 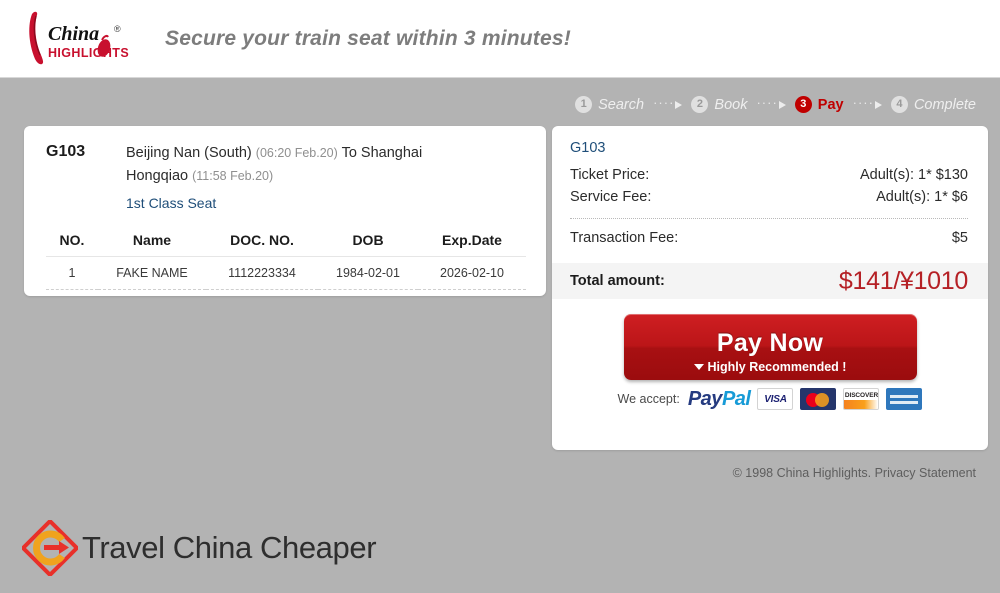 What do you see at coordinates (913, 175) in the screenshot?
I see `ticket-price-value: Adult(s): 1* $130` at bounding box center [913, 175].